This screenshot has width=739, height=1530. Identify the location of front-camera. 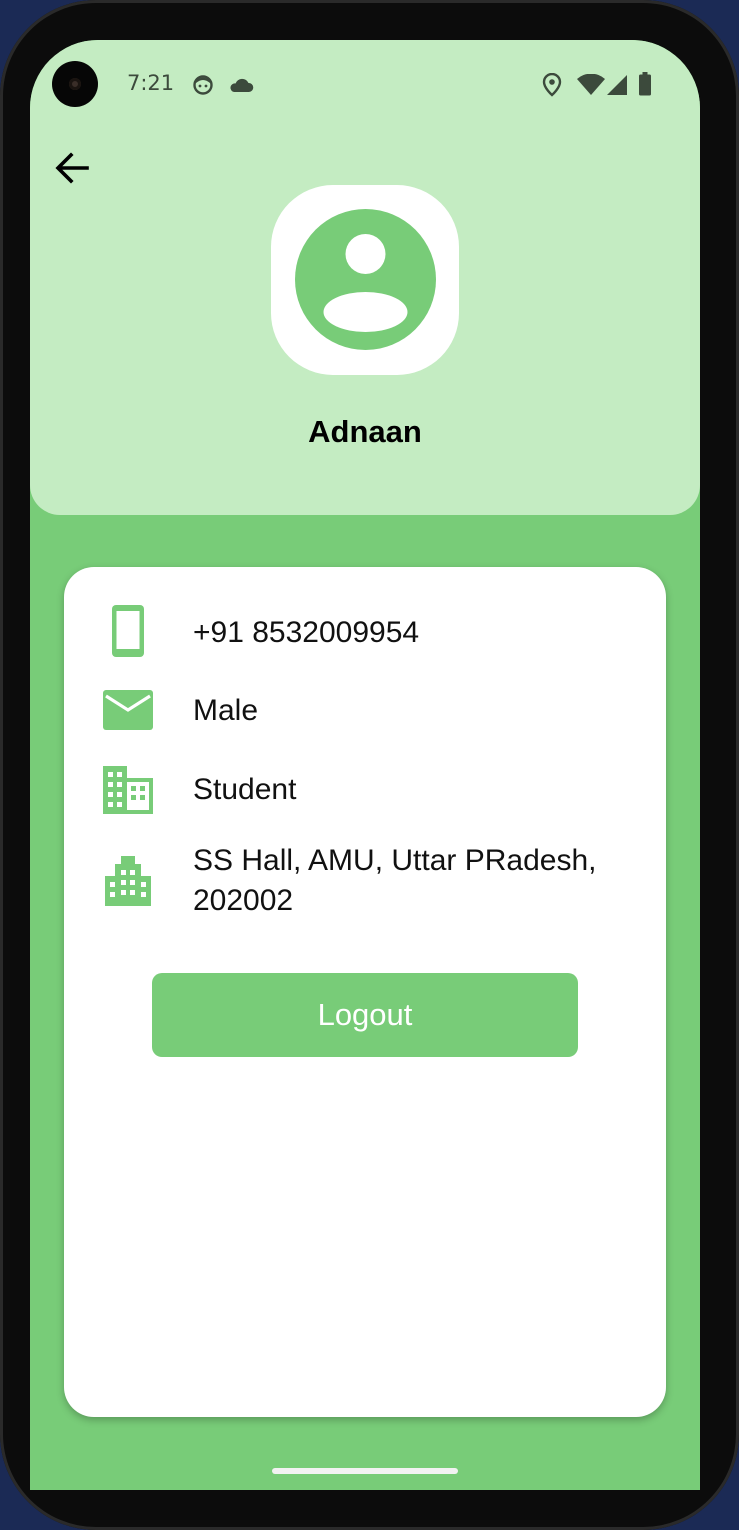
(75, 84).